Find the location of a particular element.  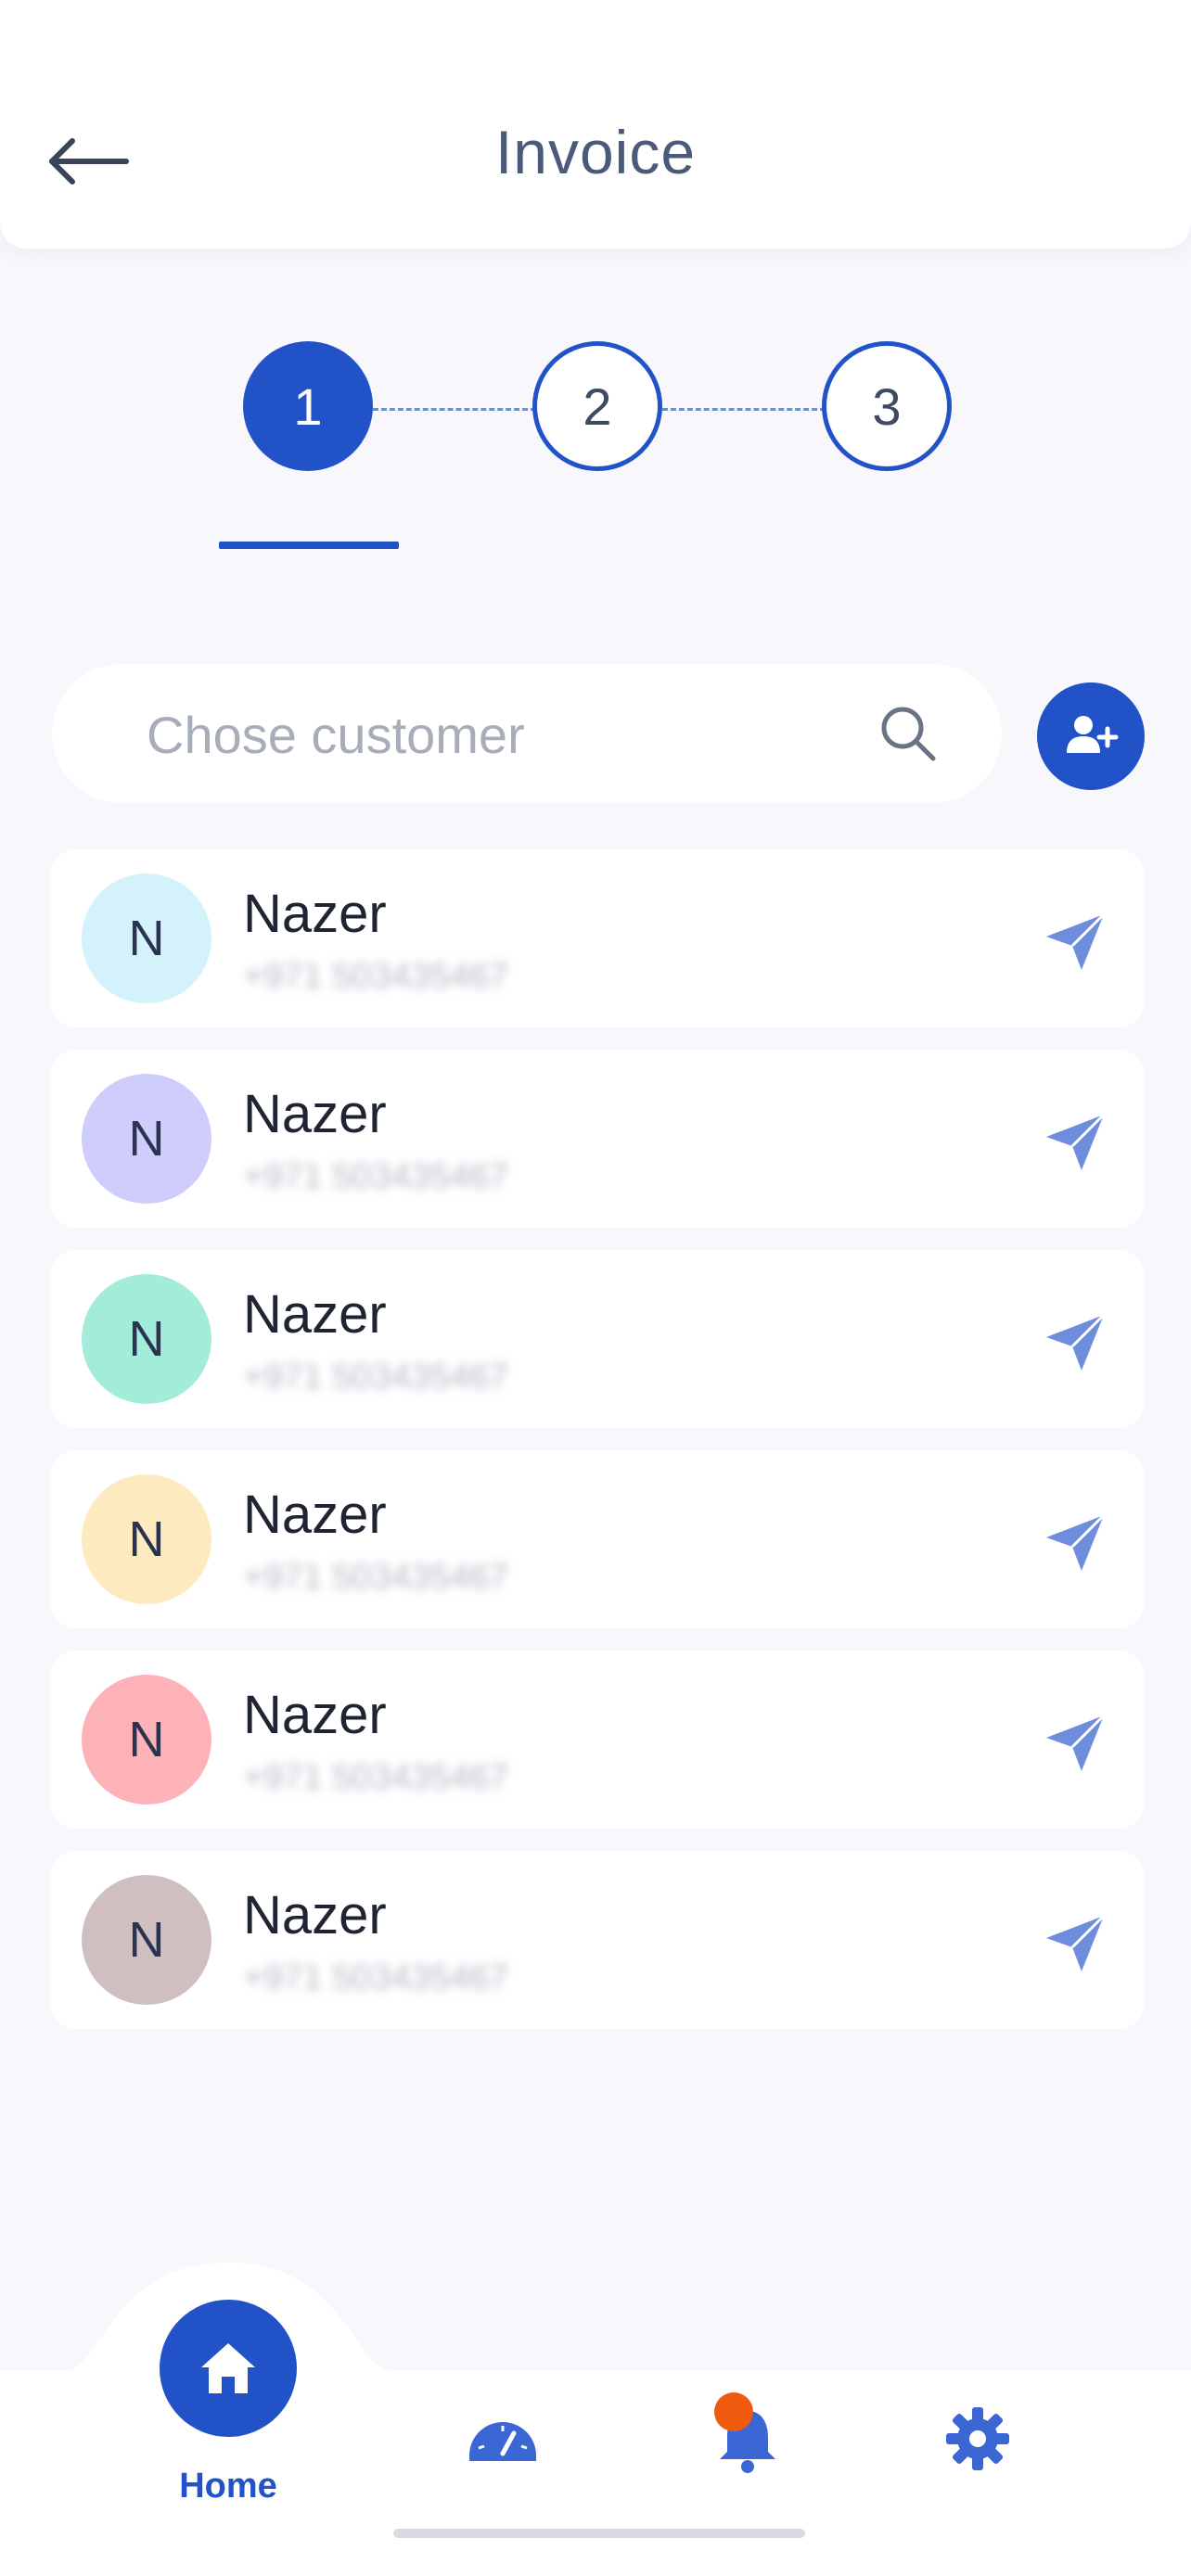

add-user-icon is located at coordinates (1093, 734).